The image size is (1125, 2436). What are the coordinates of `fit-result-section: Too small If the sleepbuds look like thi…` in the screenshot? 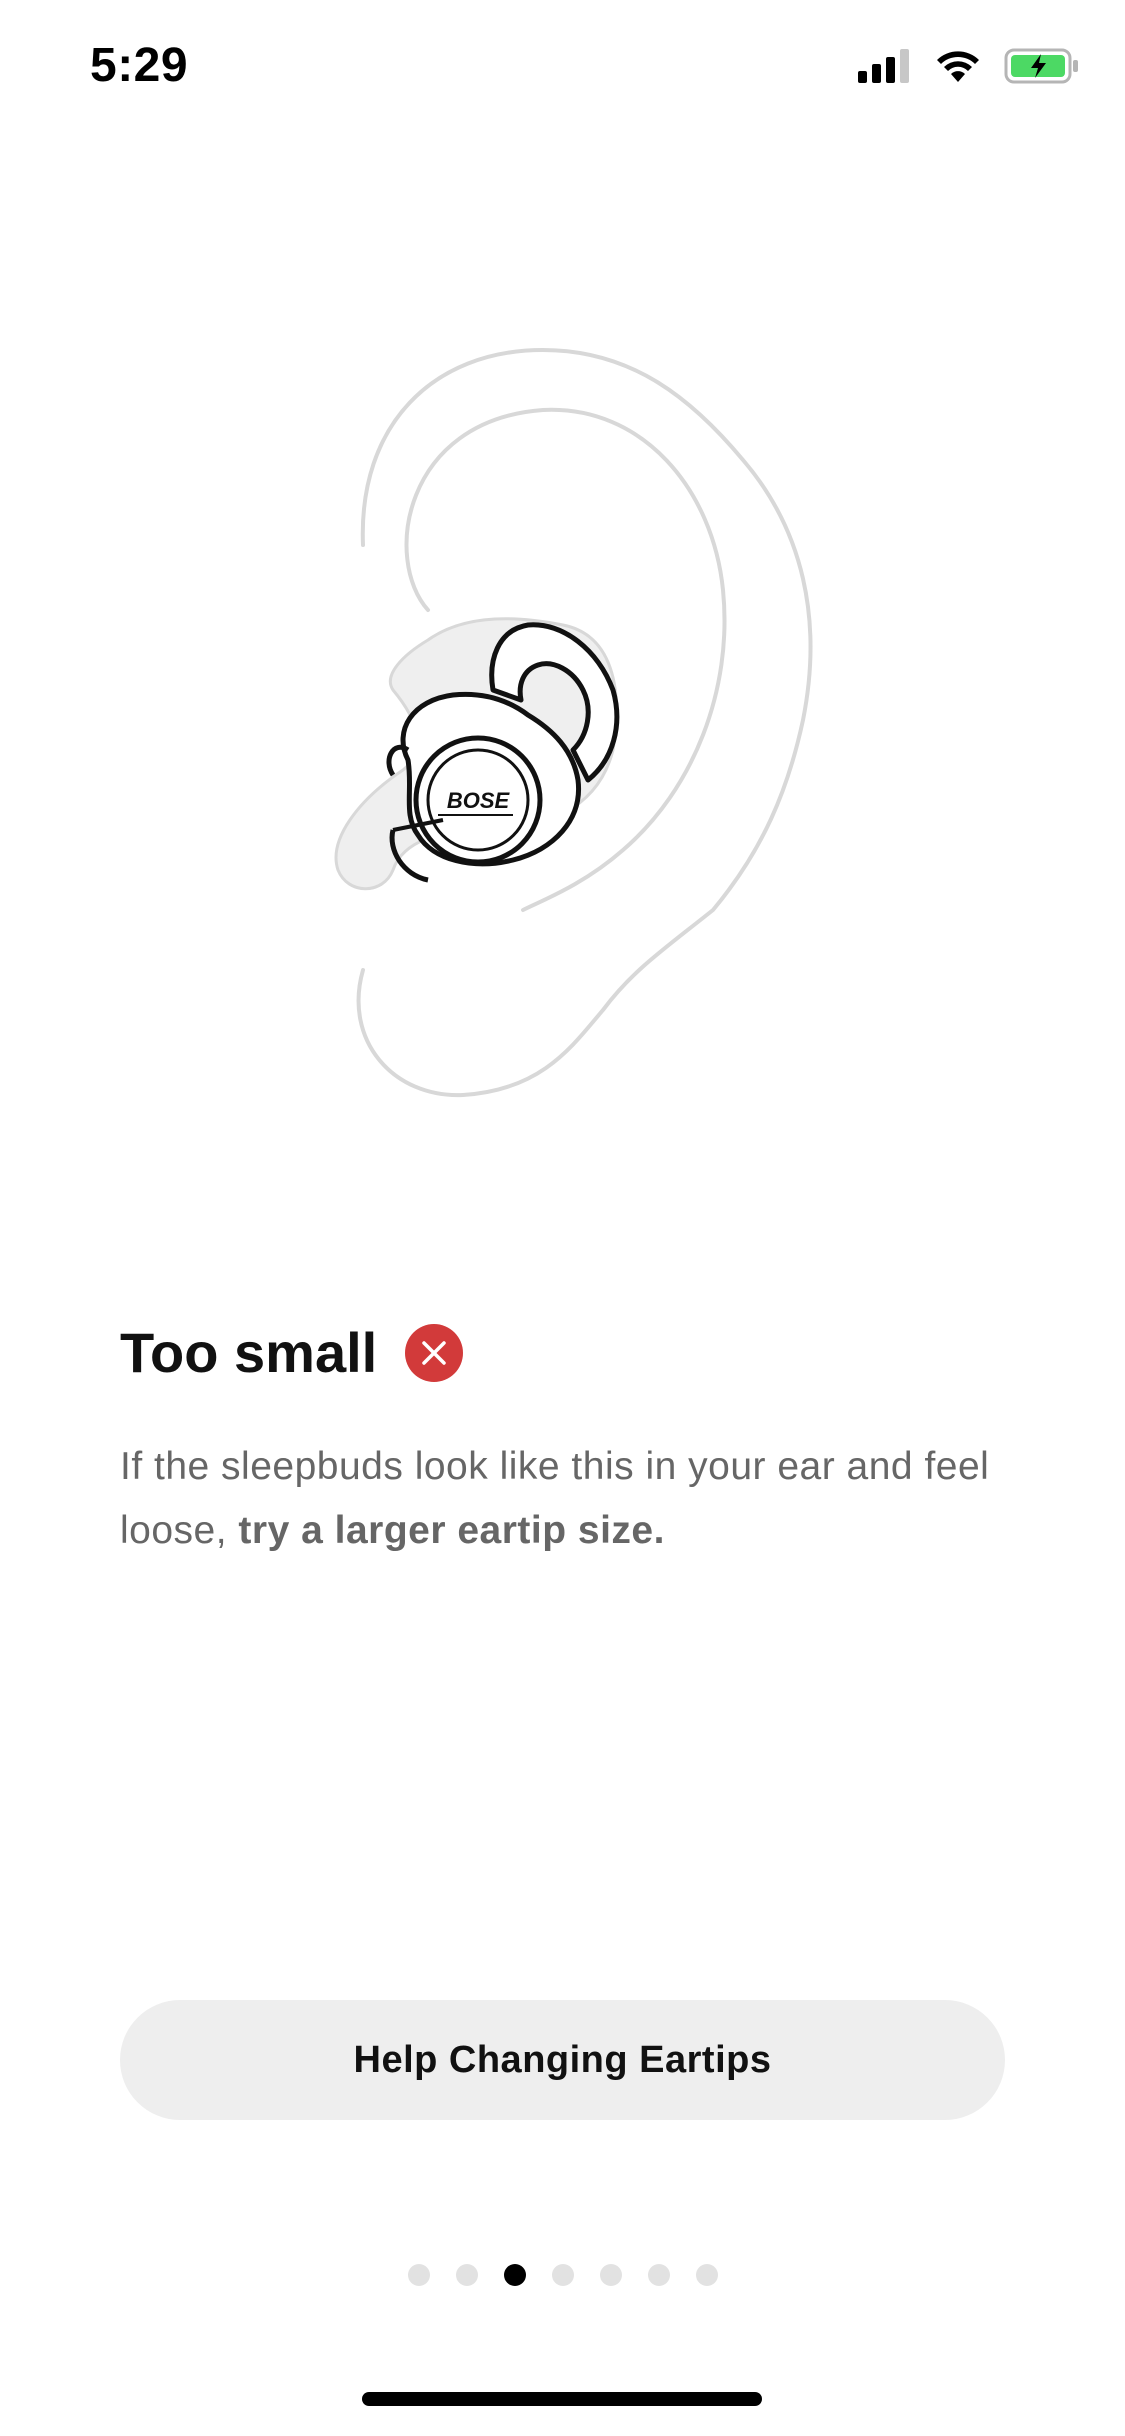 It's located at (562, 1461).